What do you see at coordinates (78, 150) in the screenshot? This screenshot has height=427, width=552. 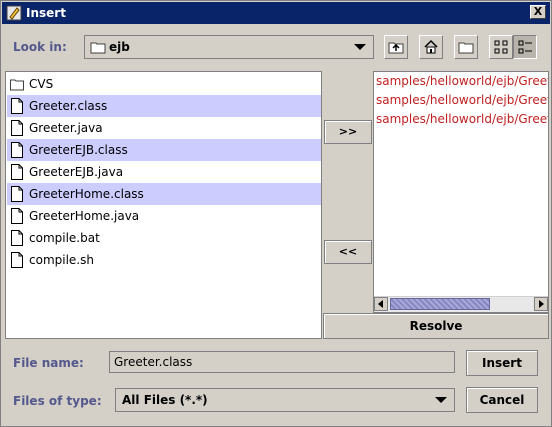 I see `file-name-text: GreeterEJB.class` at bounding box center [78, 150].